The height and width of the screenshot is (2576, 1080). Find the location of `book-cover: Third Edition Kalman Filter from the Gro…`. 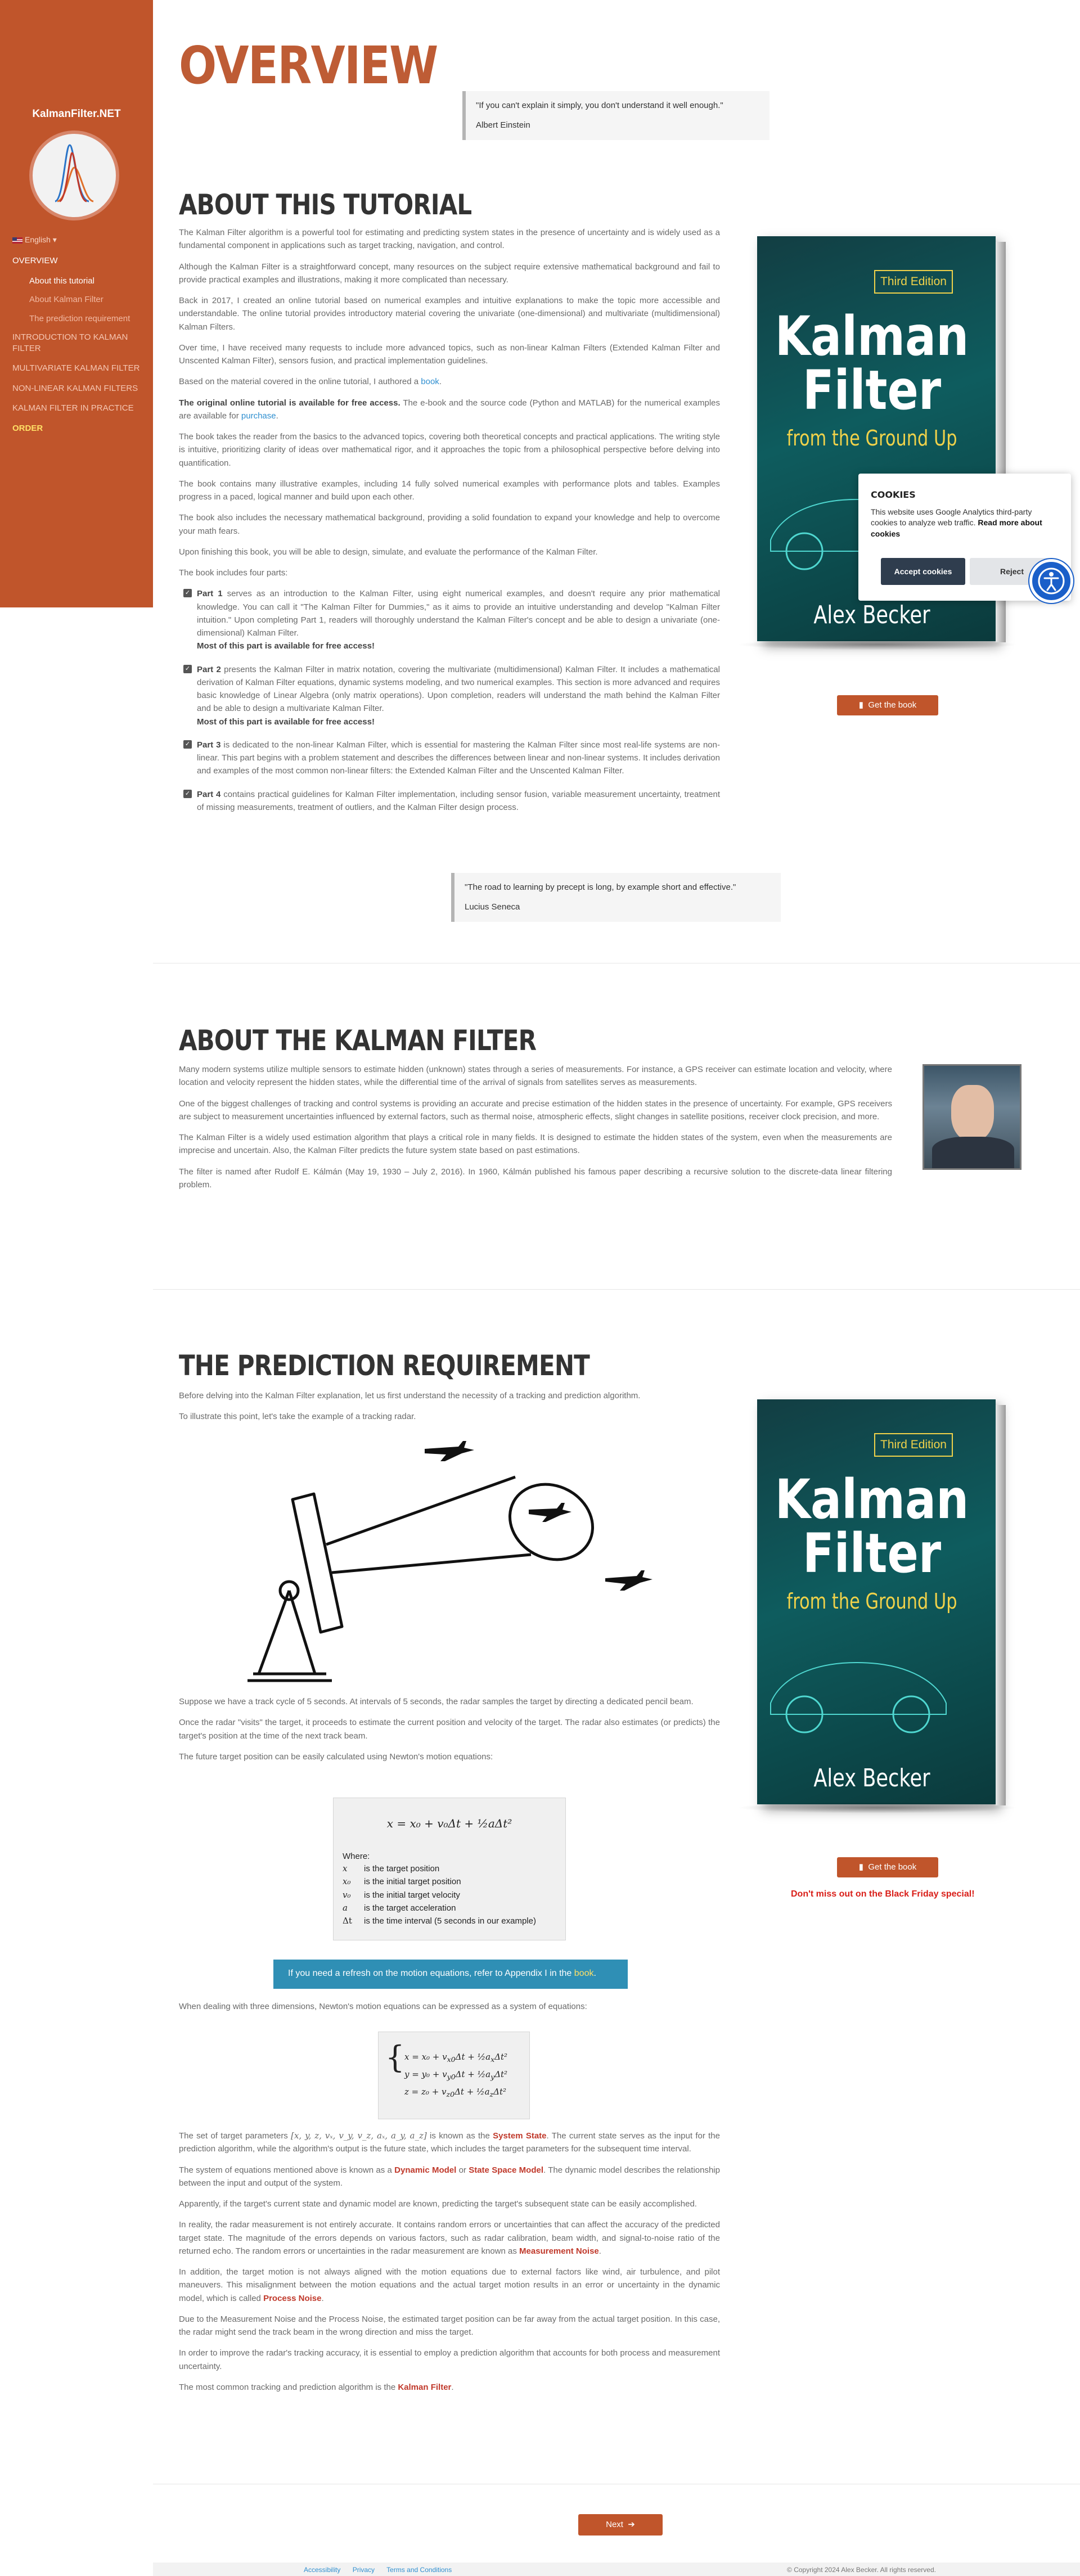

book-cover: Third Edition Kalman Filter from the Gro… is located at coordinates (872, 1607).